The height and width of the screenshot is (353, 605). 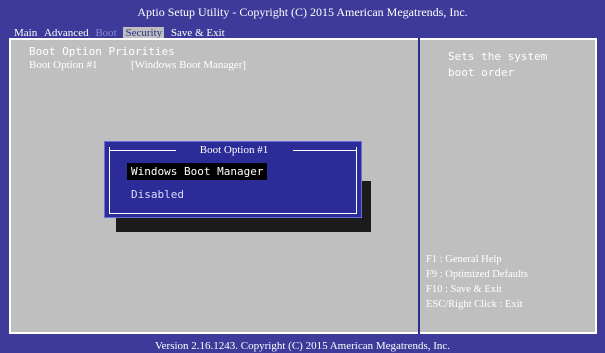 I want to click on boot-option-1-label: Boot Option #1, so click(x=63, y=65).